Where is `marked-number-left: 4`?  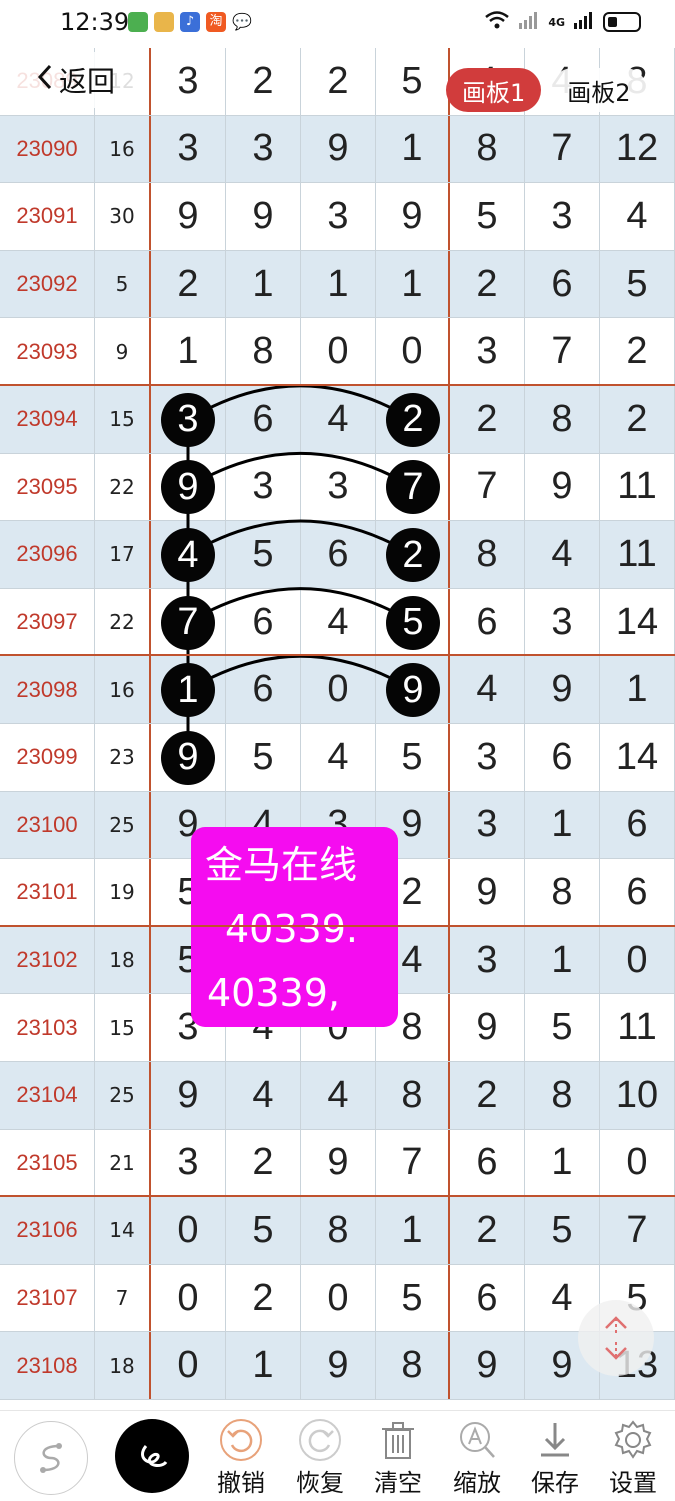 marked-number-left: 4 is located at coordinates (188, 555).